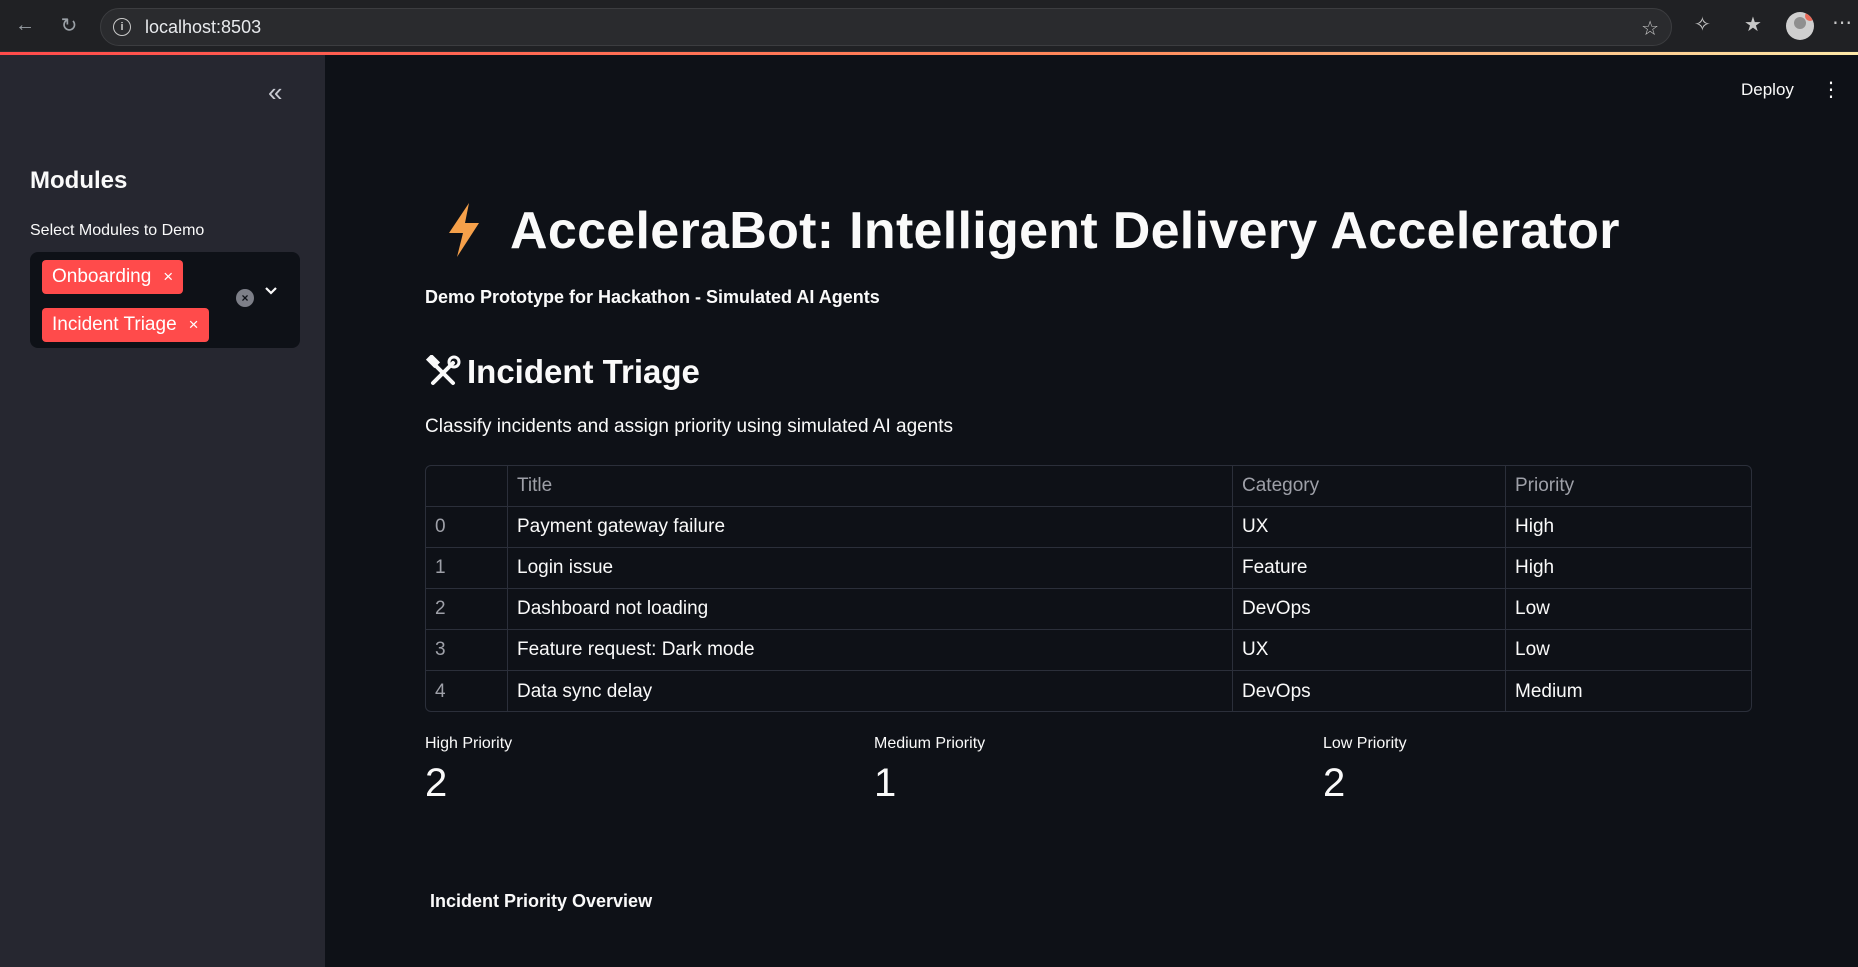 This screenshot has width=1858, height=967. Describe the element at coordinates (114, 324) in the screenshot. I see `chip-label: Incident Triage` at that location.